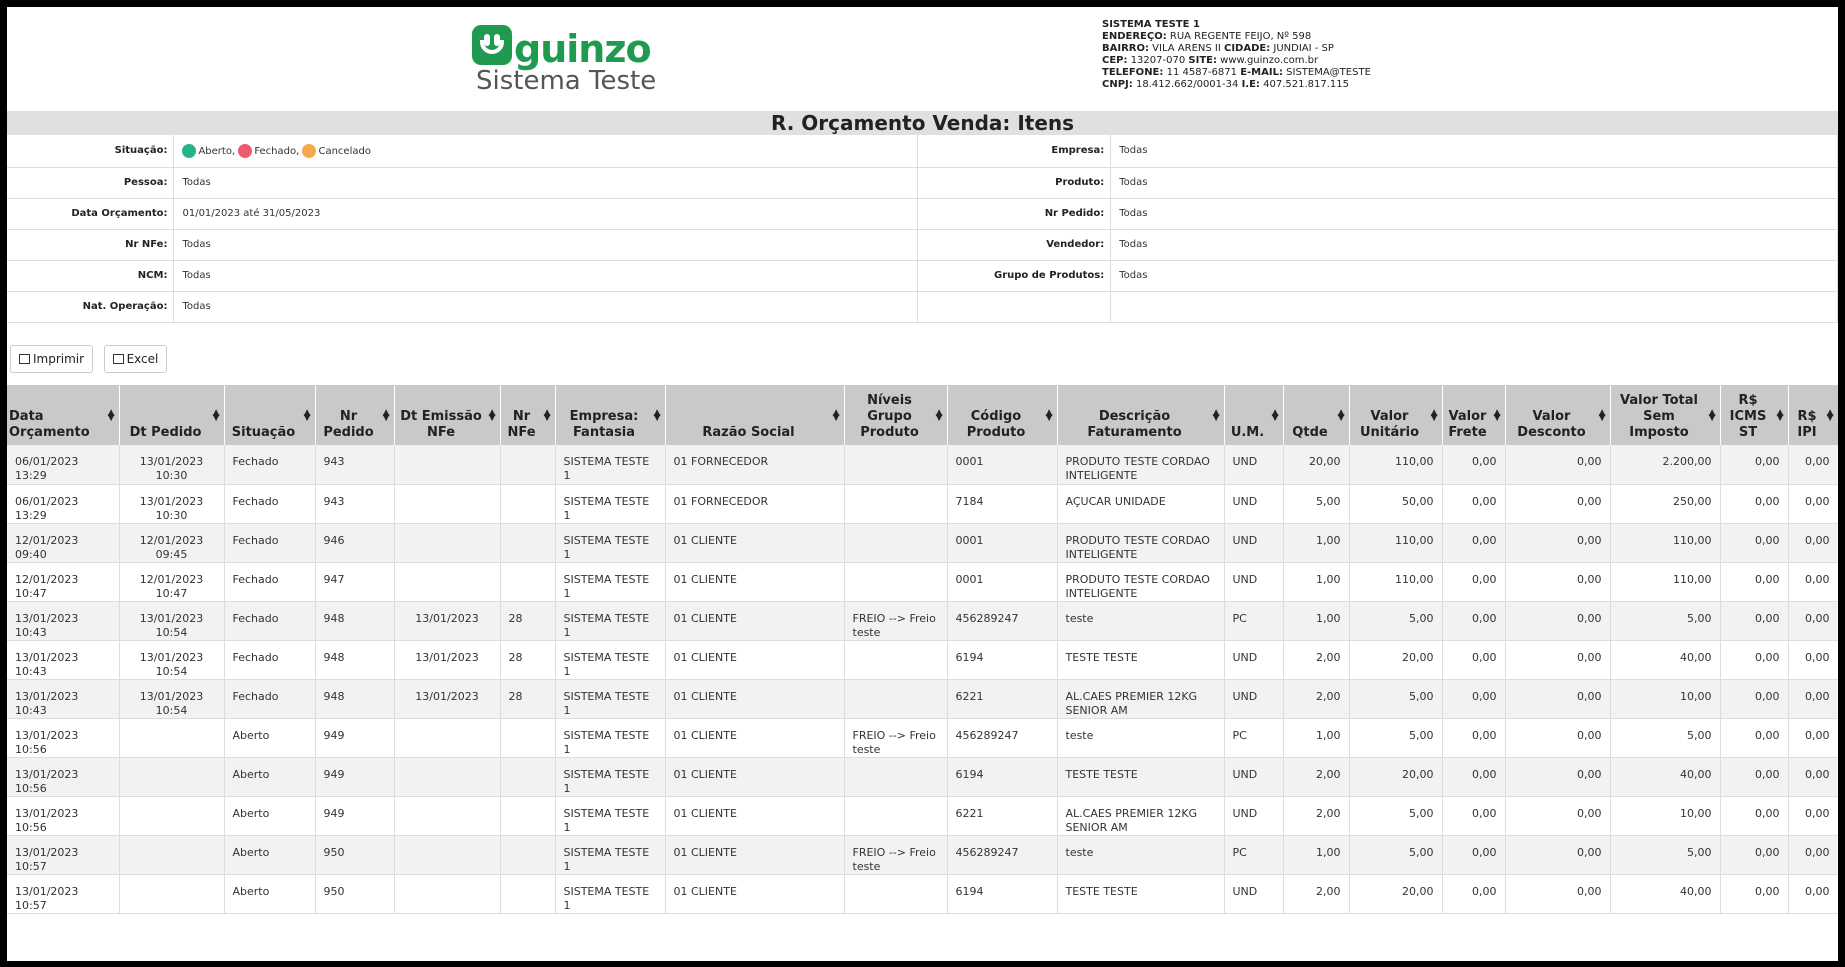 Image resolution: width=1845 pixels, height=967 pixels. I want to click on column-header-label: U.M., so click(1247, 432).